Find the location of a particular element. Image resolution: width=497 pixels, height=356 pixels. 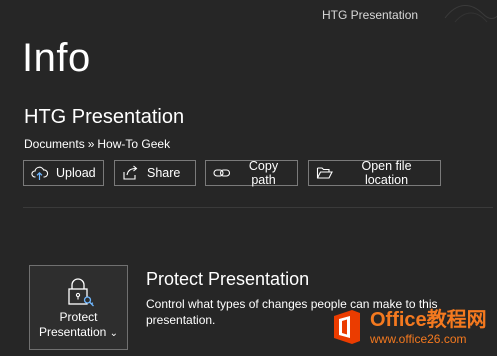

upload-button: Upload is located at coordinates (63, 173).